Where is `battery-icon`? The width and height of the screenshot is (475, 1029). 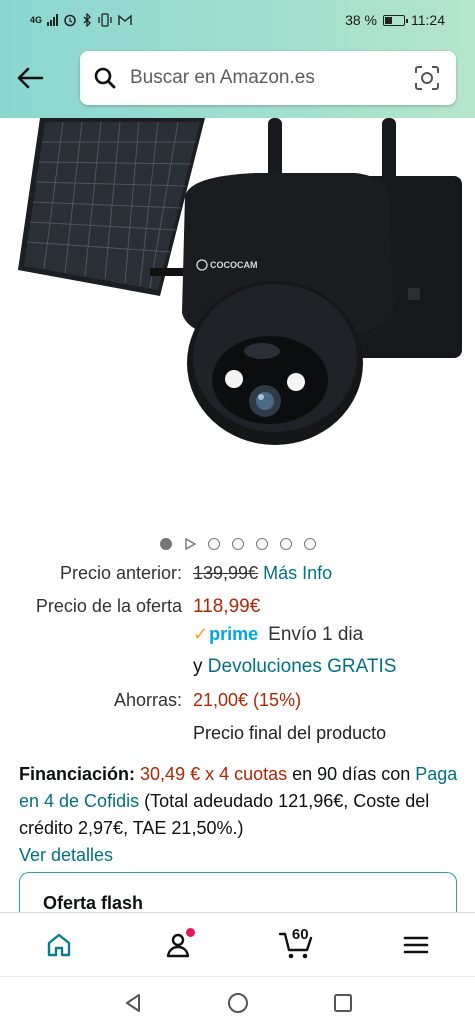
battery-icon is located at coordinates (395, 20).